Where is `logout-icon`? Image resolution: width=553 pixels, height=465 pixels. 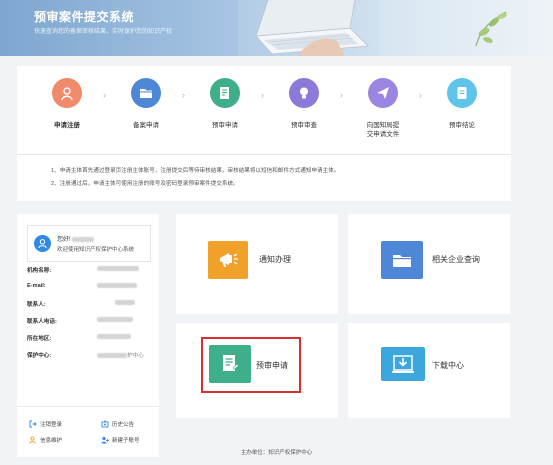 logout-icon is located at coordinates (33, 424).